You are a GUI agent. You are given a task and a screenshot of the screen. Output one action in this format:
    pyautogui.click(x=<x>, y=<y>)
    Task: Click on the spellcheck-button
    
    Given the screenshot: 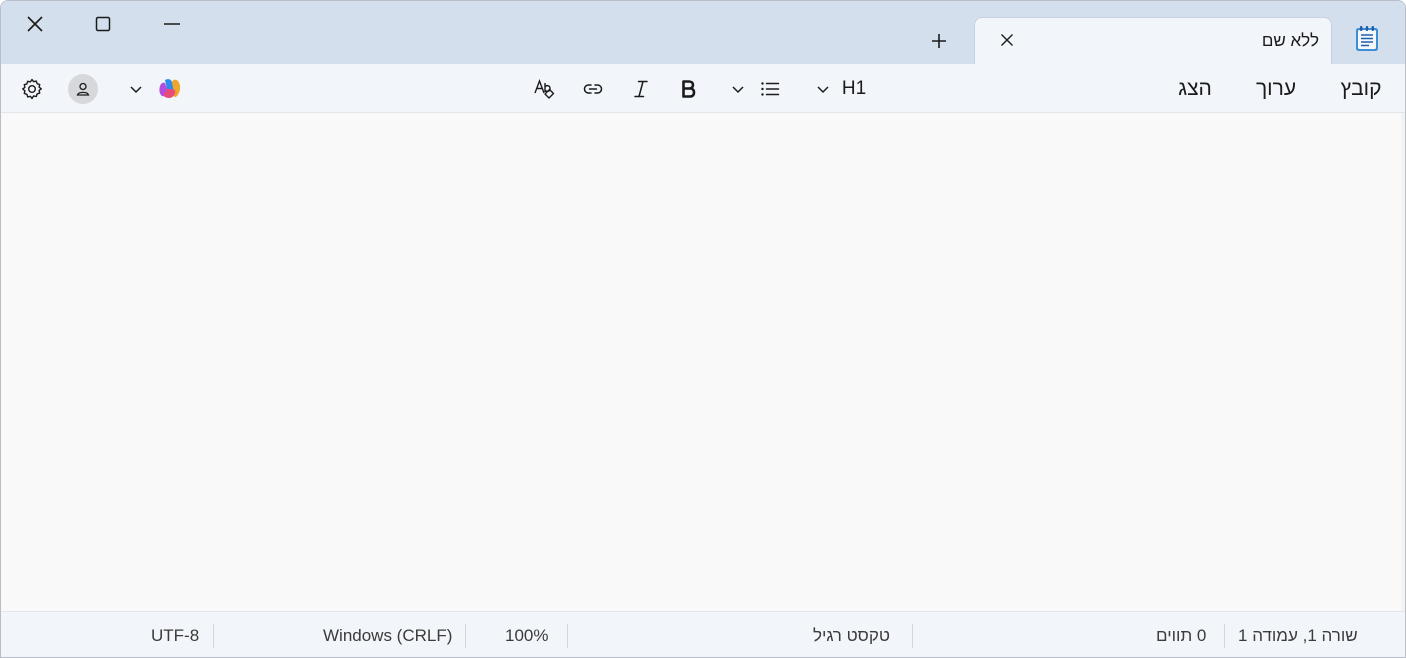 What is the action you would take?
    pyautogui.click(x=544, y=88)
    